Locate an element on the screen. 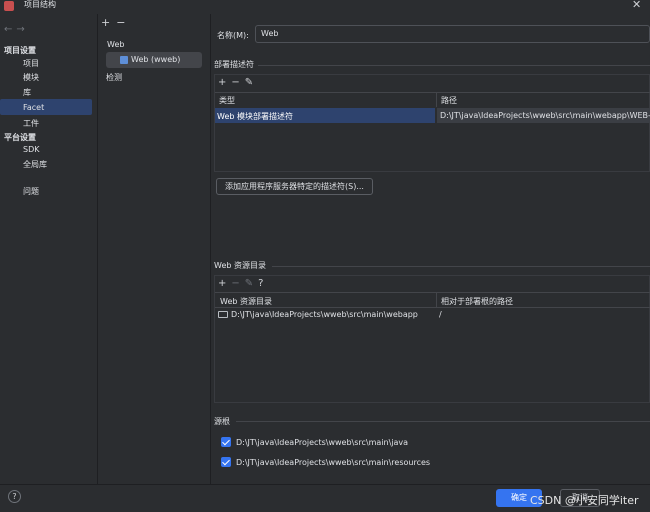 Image resolution: width=650 pixels, height=512 pixels. remove-descriptor-icon: − is located at coordinates (237, 82).